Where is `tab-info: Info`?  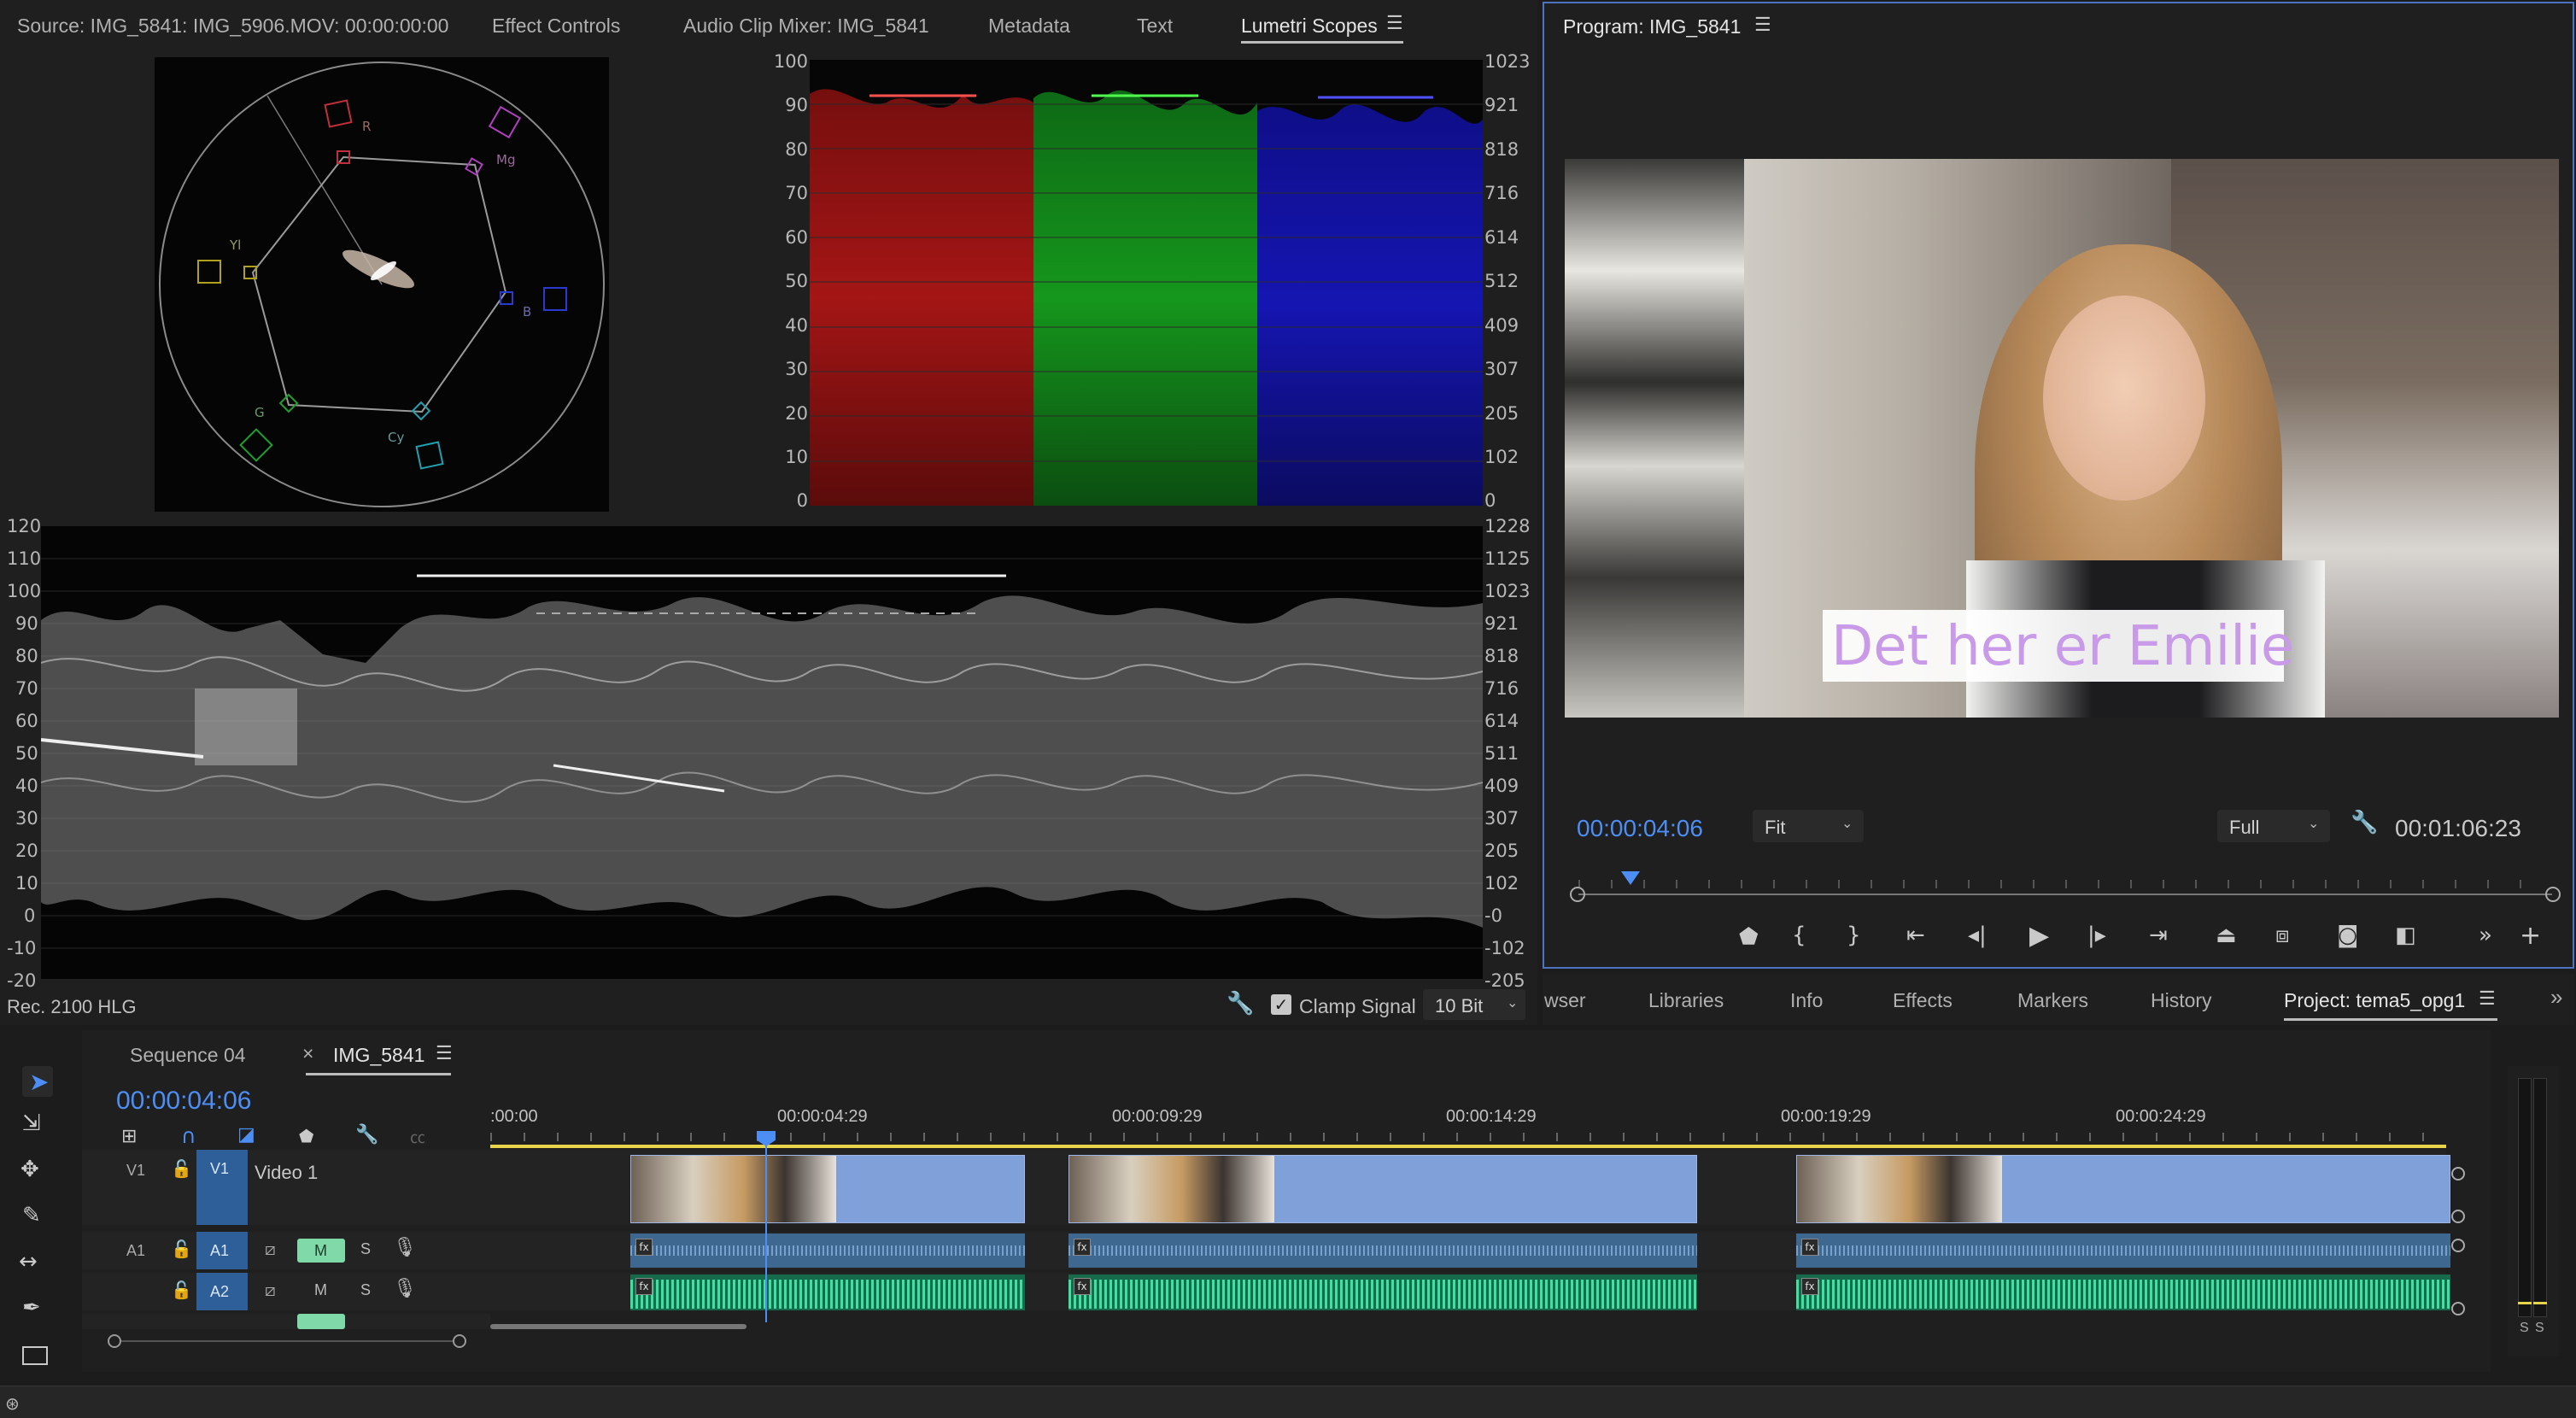
tab-info: Info is located at coordinates (1806, 1000).